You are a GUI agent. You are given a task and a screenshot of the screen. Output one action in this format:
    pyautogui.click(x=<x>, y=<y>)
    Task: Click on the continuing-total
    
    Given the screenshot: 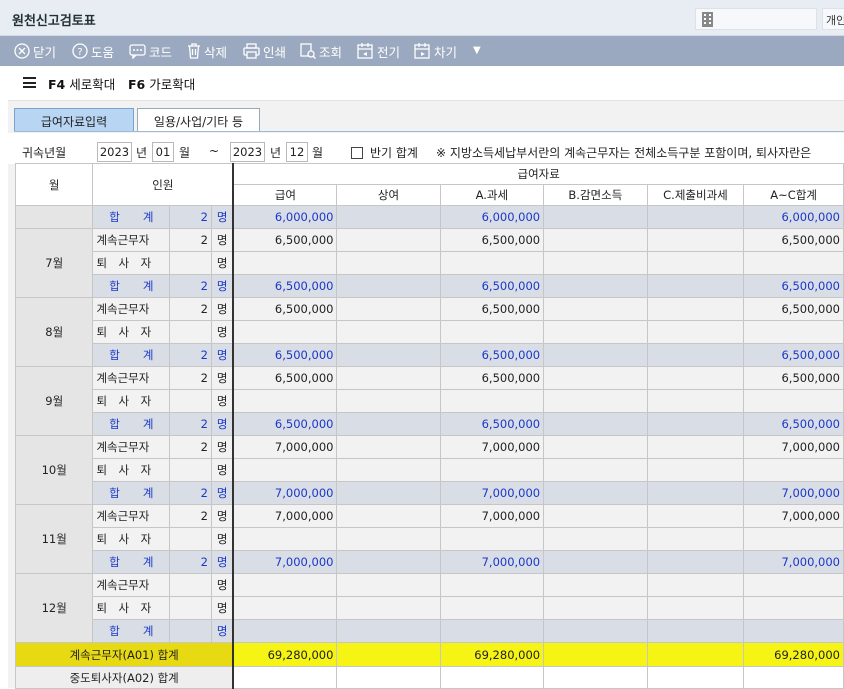 What is the action you would take?
    pyautogui.click(x=793, y=585)
    